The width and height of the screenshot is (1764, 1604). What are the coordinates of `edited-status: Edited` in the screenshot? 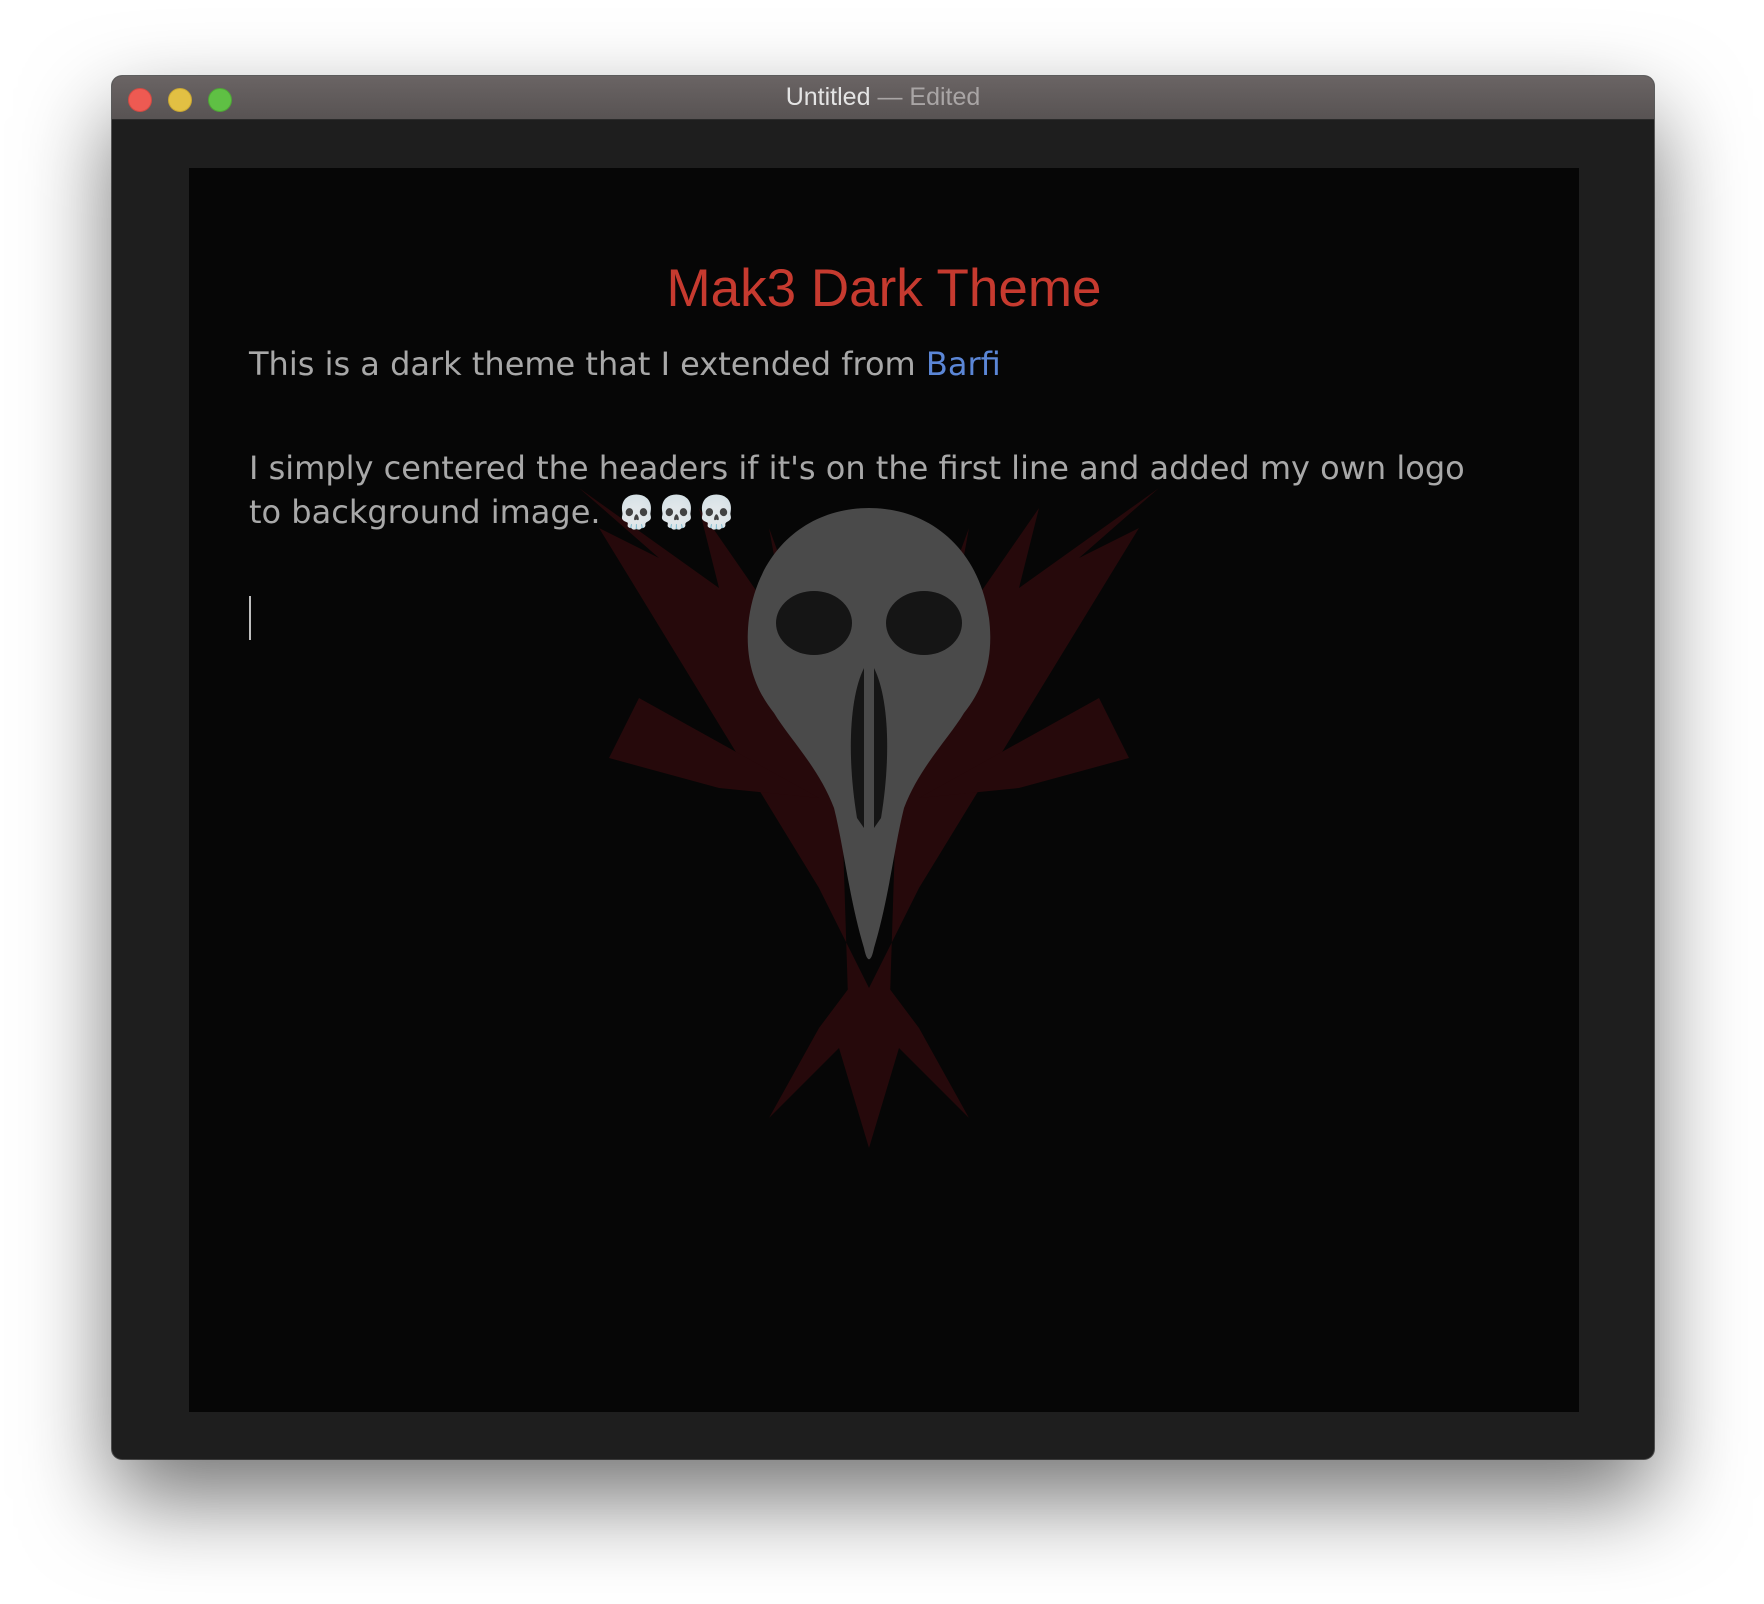 It's located at (945, 97).